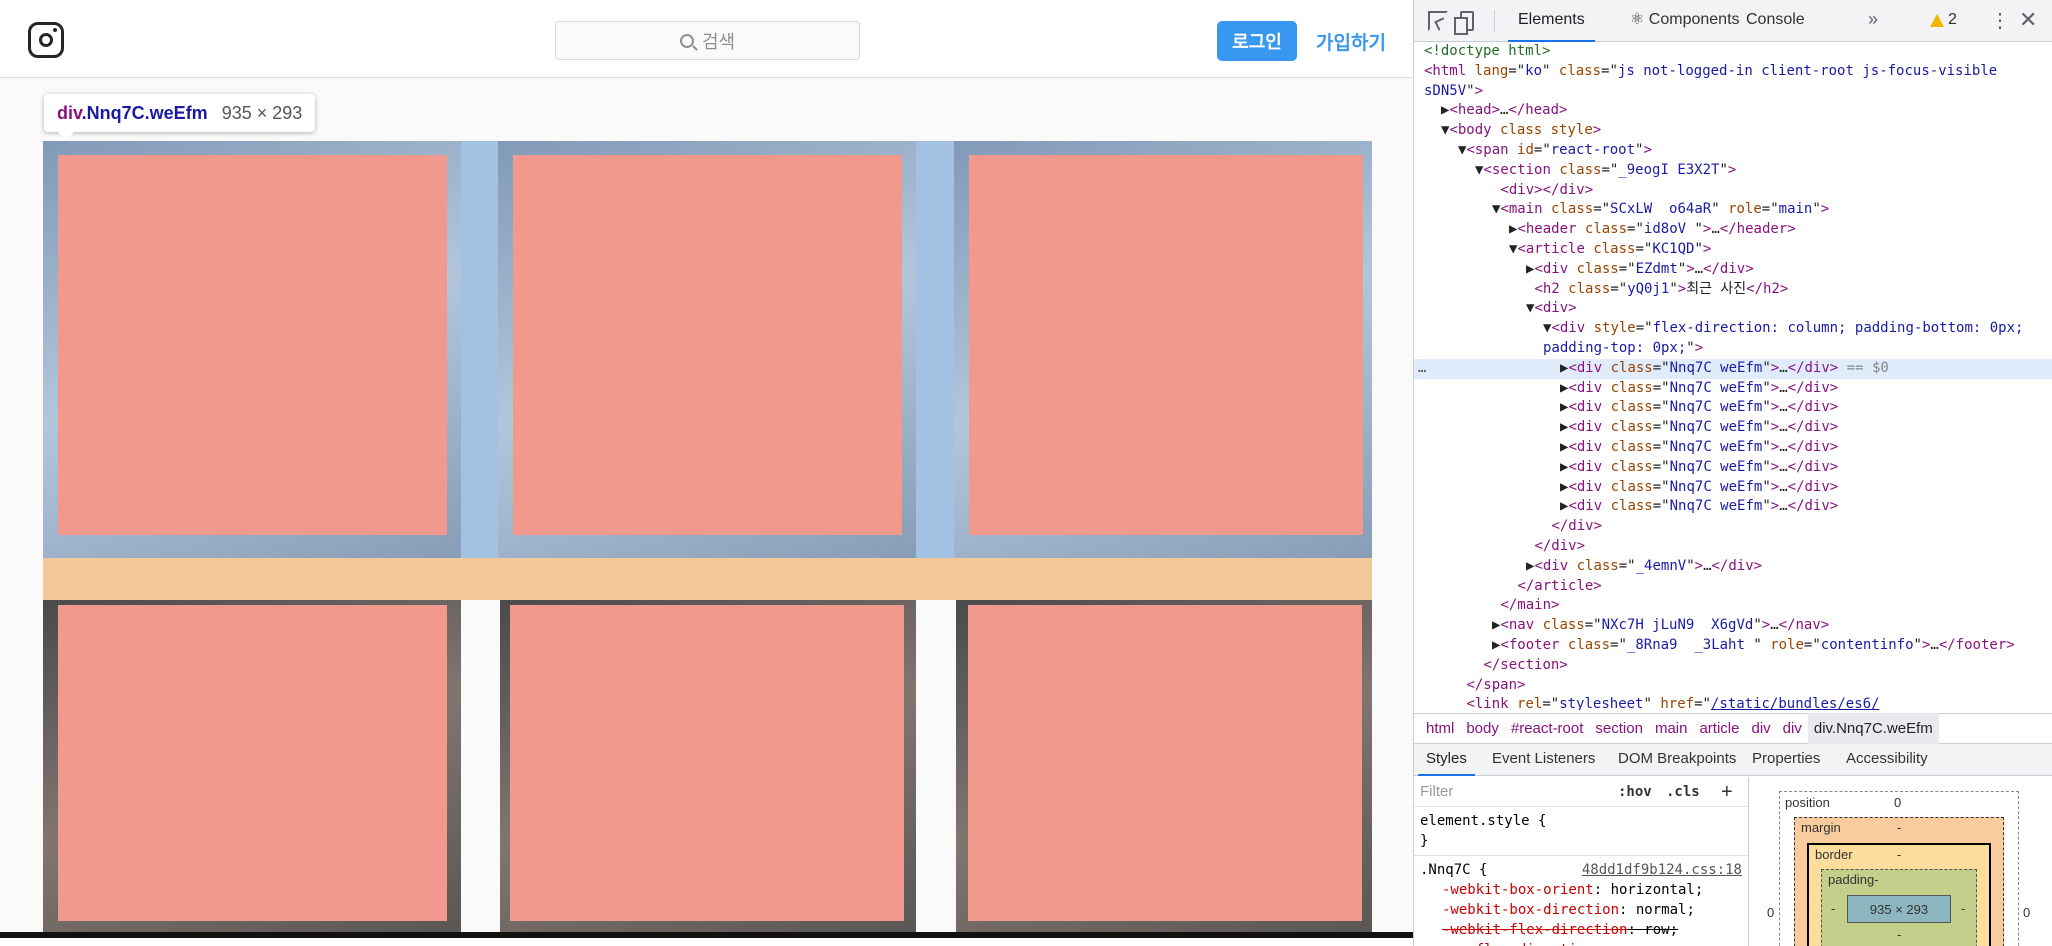 This screenshot has width=2052, height=946. What do you see at coordinates (1786, 760) in the screenshot?
I see `subtab-properties: Properties` at bounding box center [1786, 760].